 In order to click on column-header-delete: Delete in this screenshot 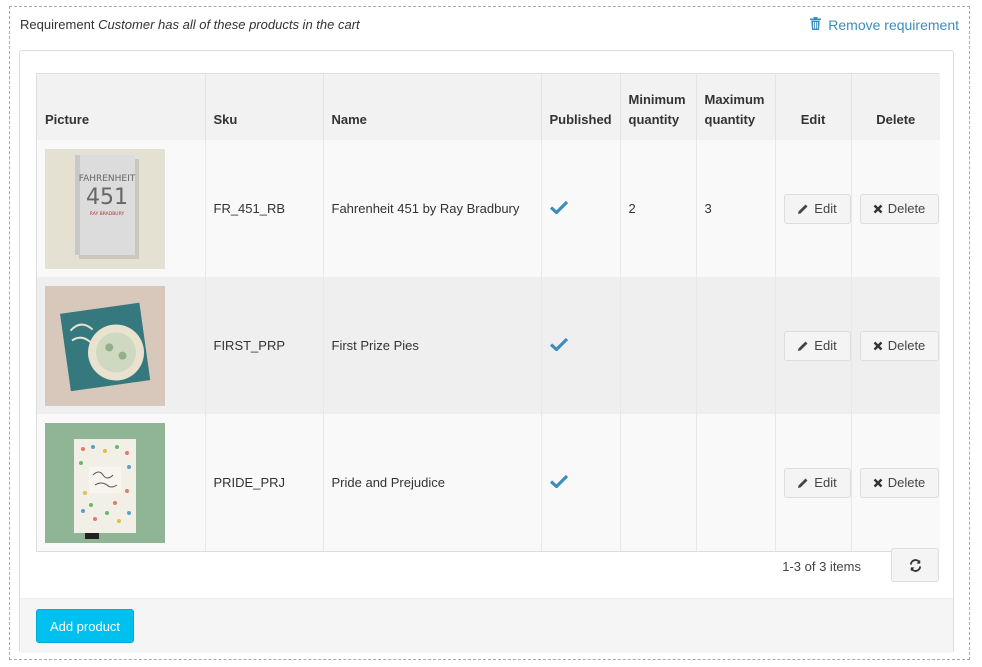, I will do `click(895, 107)`.